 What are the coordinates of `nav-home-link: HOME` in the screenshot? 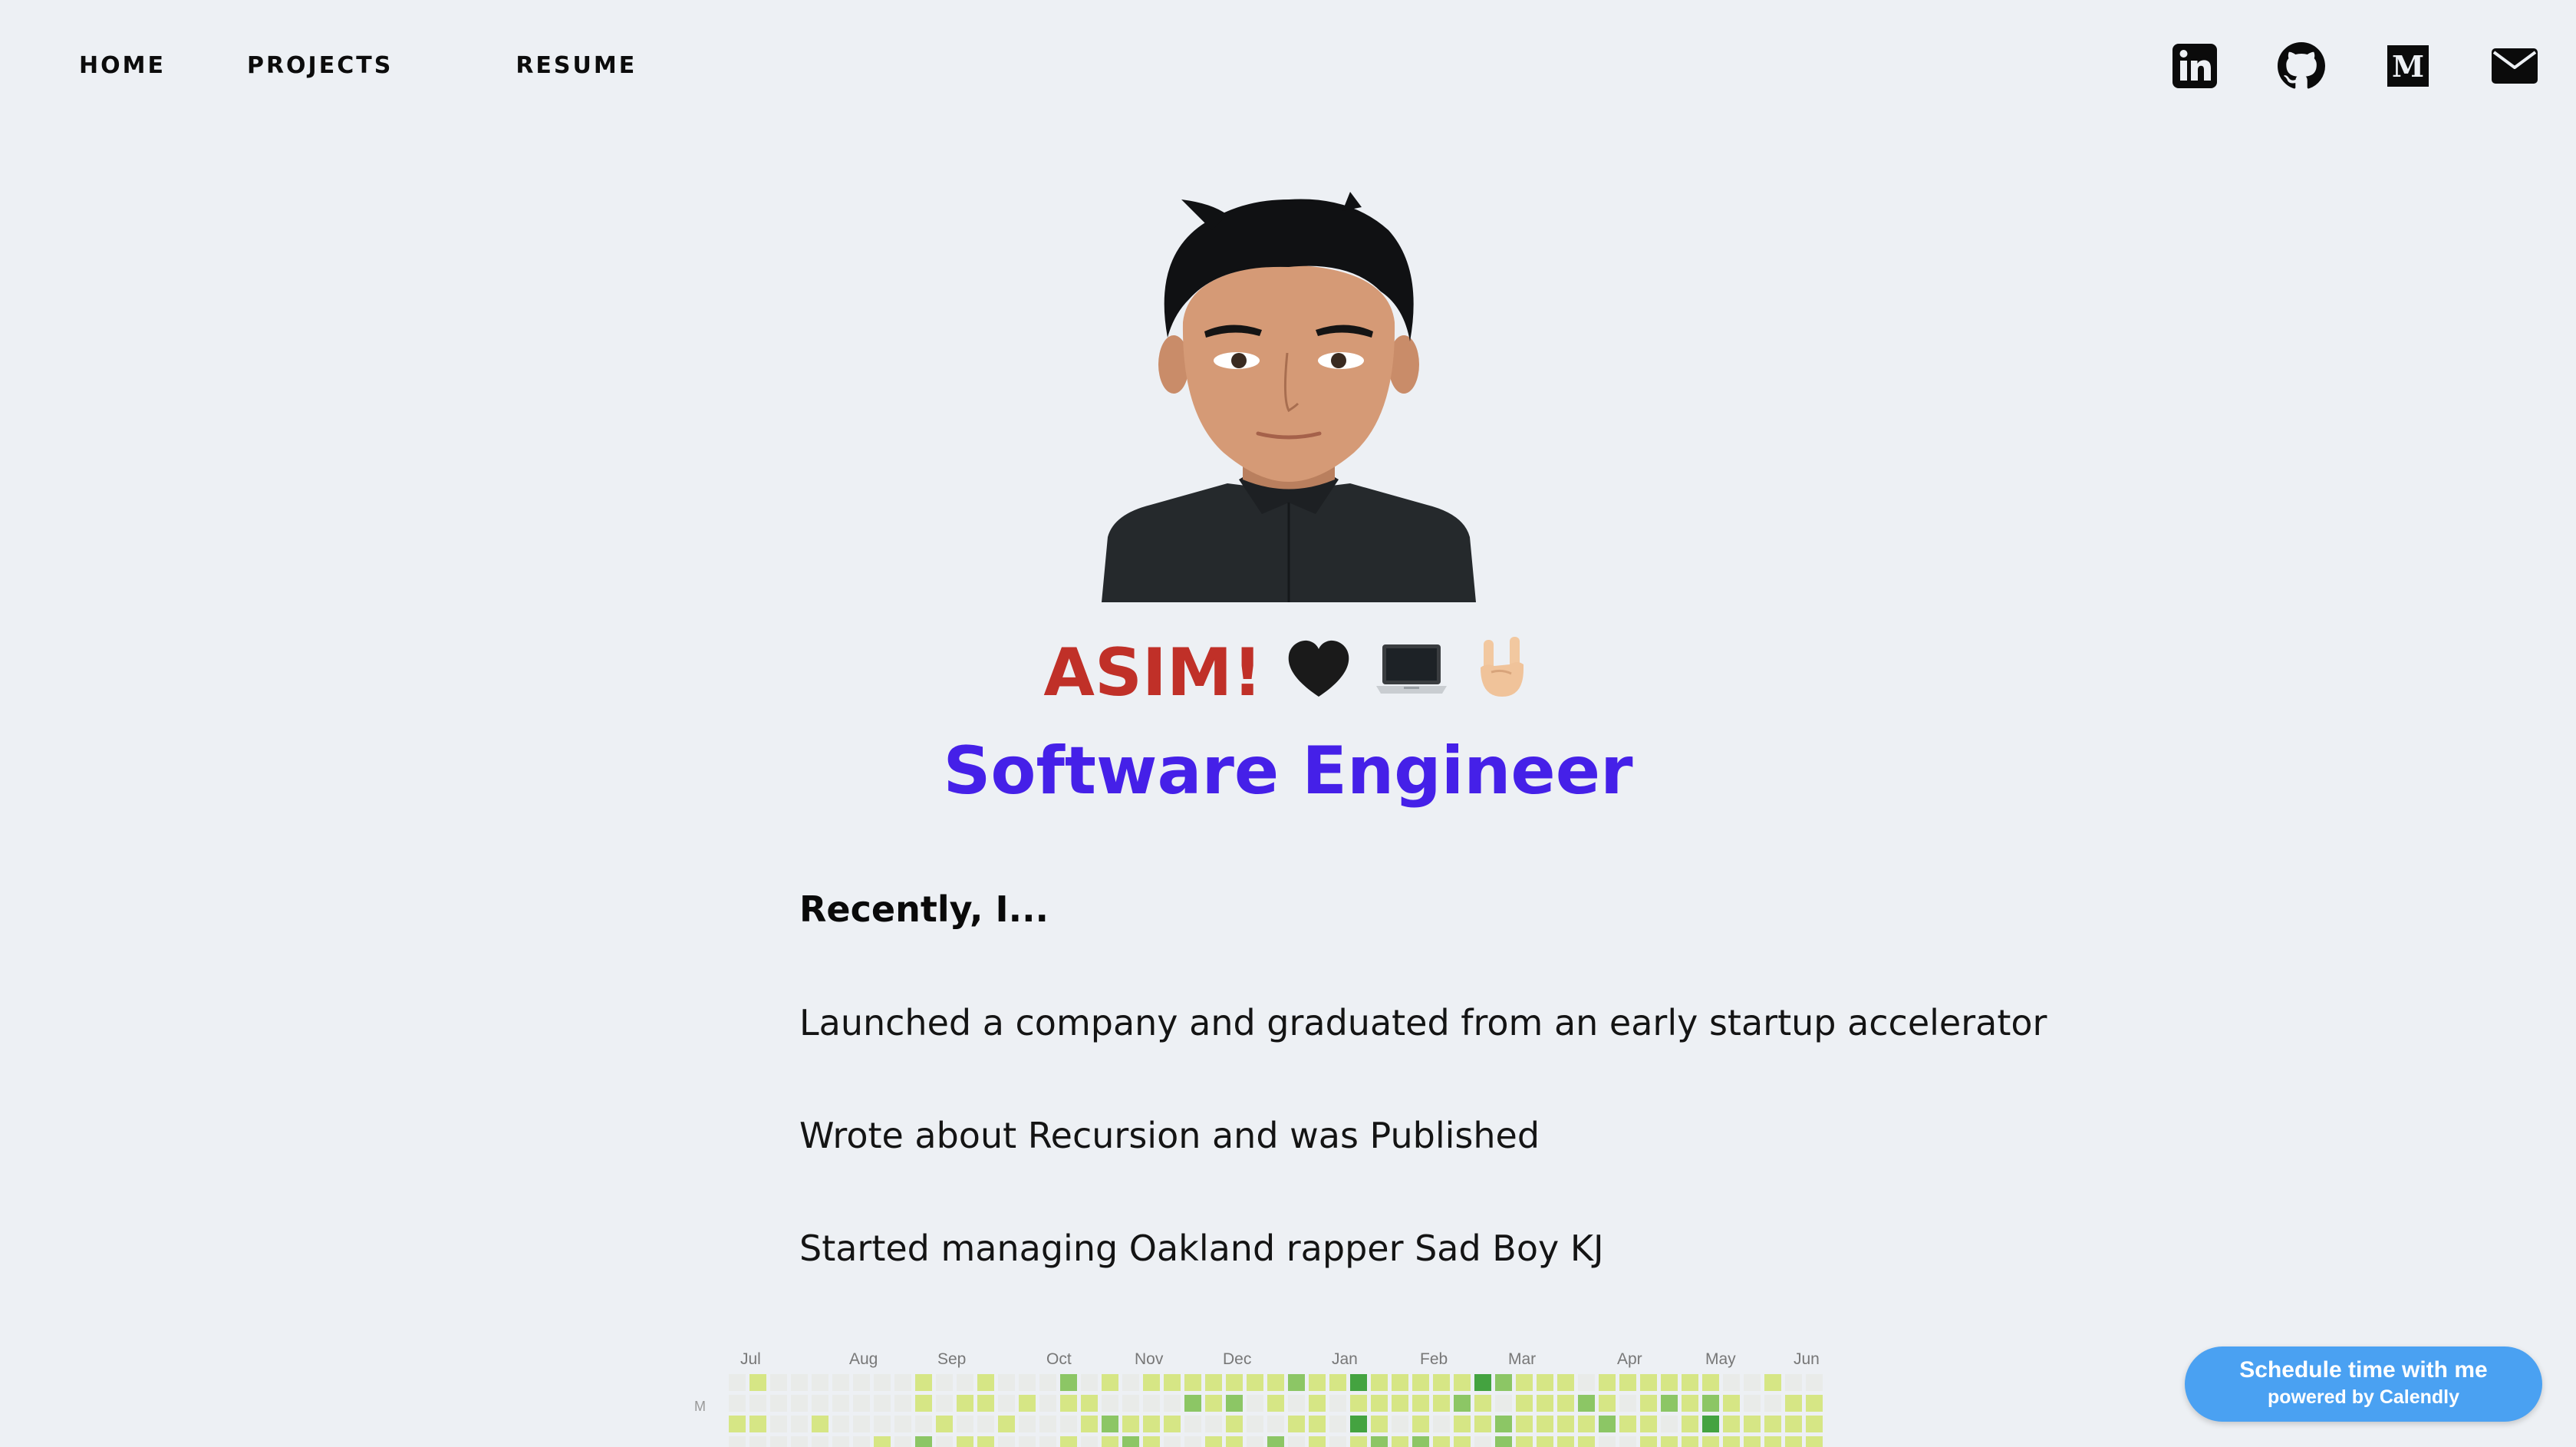 It's located at (122, 65).